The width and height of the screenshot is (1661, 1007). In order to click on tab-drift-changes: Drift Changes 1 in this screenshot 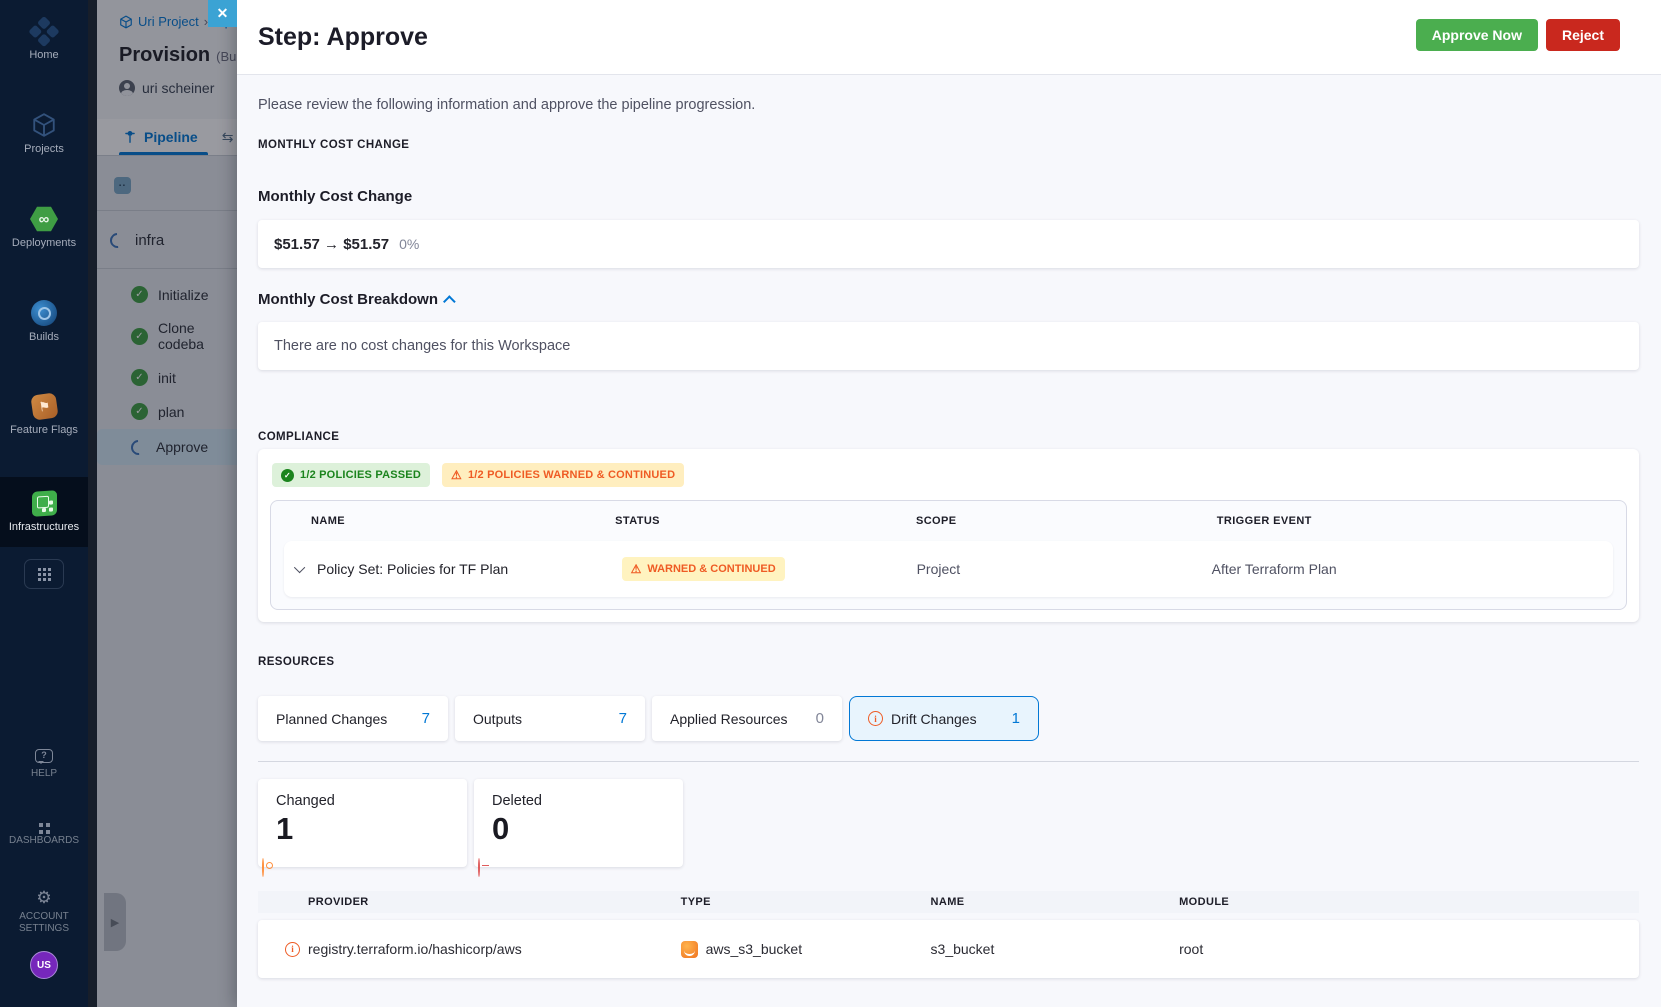, I will do `click(944, 718)`.